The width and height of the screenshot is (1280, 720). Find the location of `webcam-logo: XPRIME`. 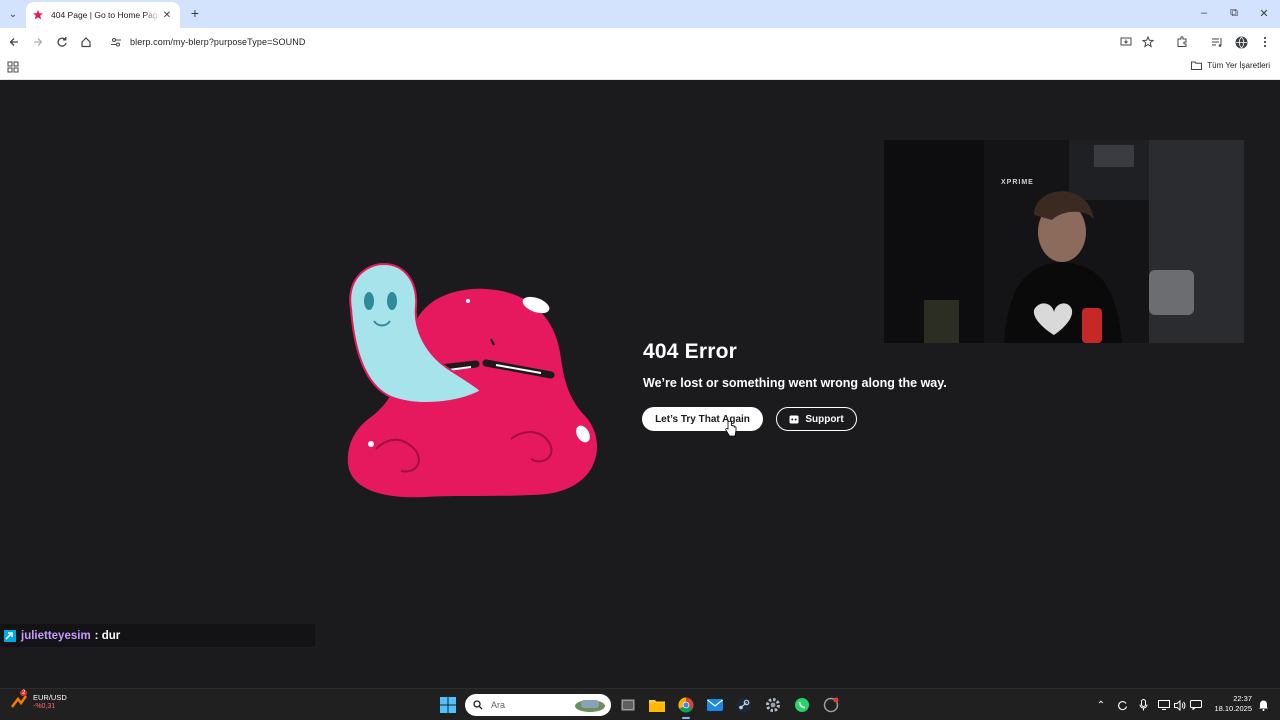

webcam-logo: XPRIME is located at coordinates (1017, 182).